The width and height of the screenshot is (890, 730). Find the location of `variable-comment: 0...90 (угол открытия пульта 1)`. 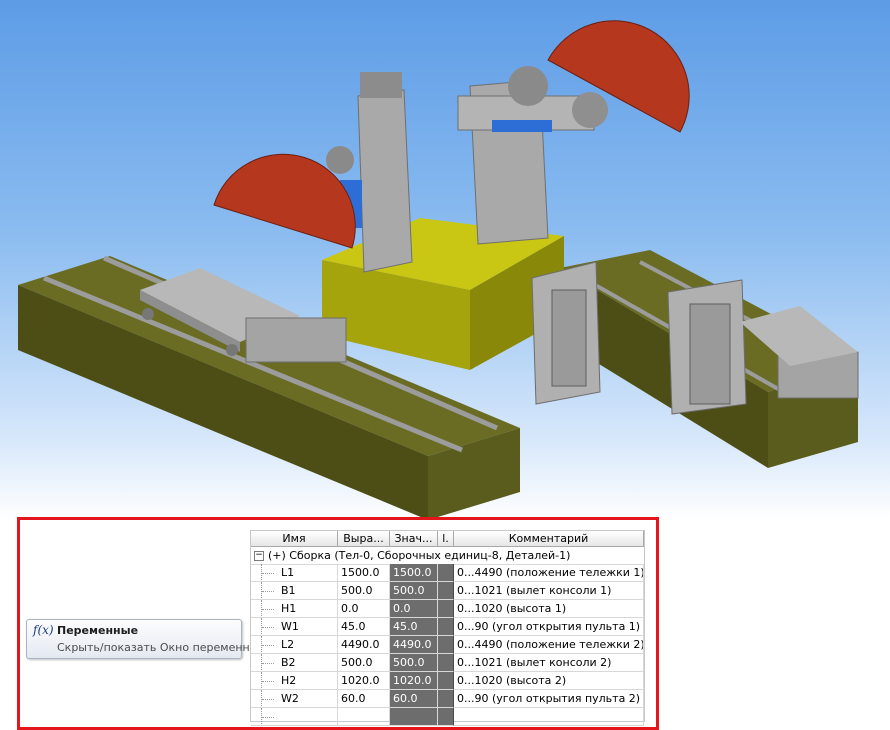

variable-comment: 0...90 (угол открытия пульта 1) is located at coordinates (549, 627).